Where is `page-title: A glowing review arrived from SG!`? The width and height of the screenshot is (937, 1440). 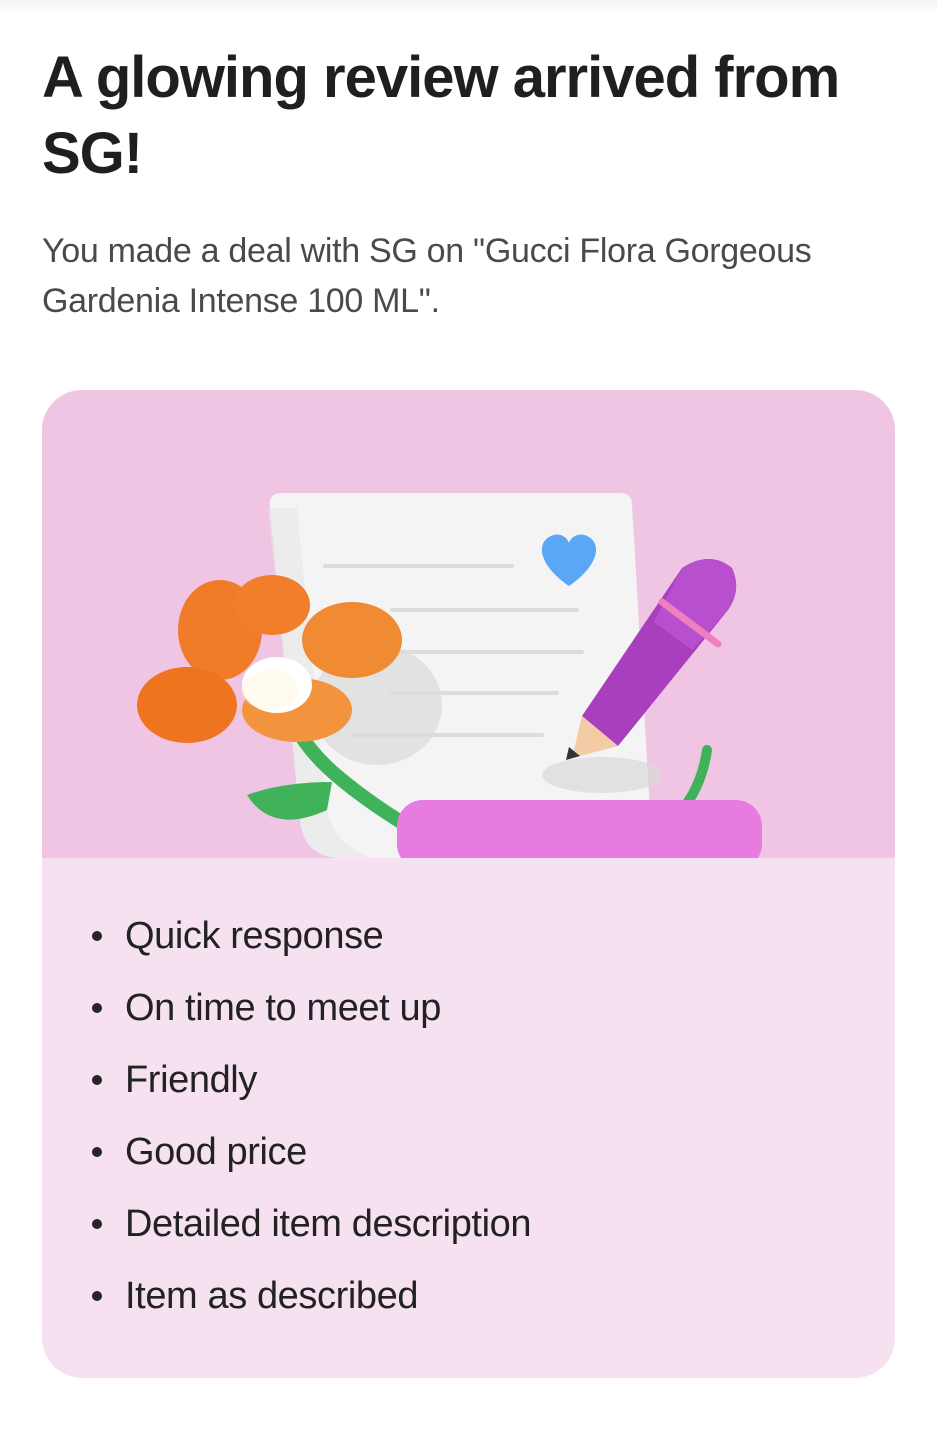
page-title: A glowing review arrived from SG! is located at coordinates (441, 115).